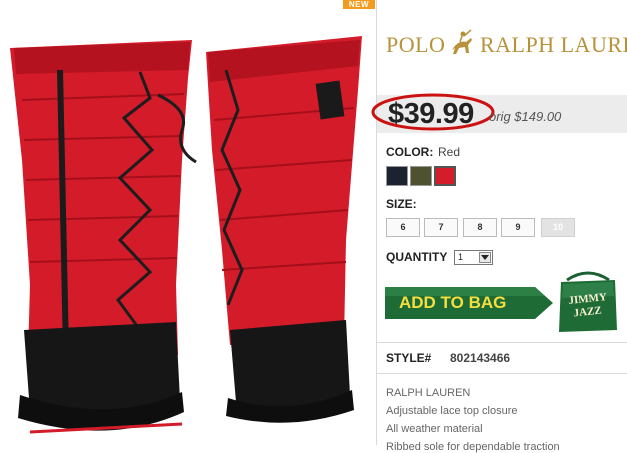 The height and width of the screenshot is (453, 627). Describe the element at coordinates (525, 116) in the screenshot. I see `original-price: orig $149.00` at that location.